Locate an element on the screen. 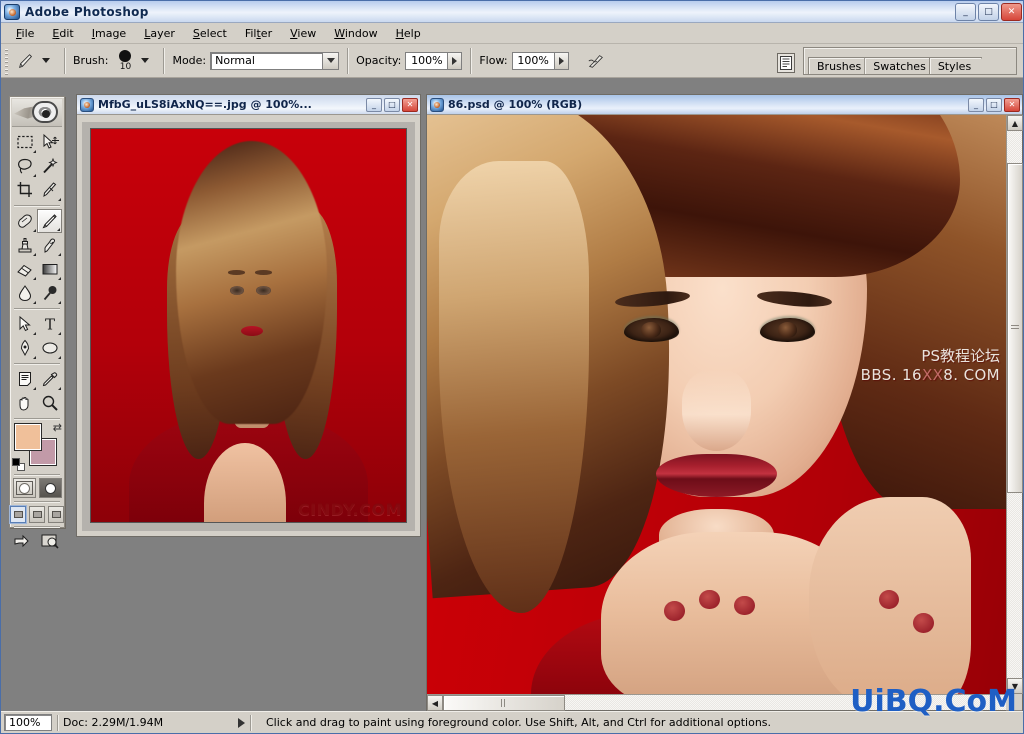 The width and height of the screenshot is (1024, 734). document-close-button-painting: ✕ is located at coordinates (1012, 104).